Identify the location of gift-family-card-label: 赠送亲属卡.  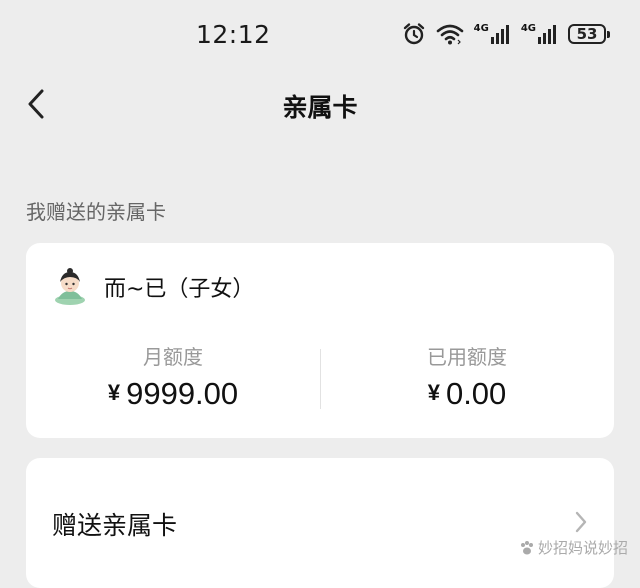
(115, 525).